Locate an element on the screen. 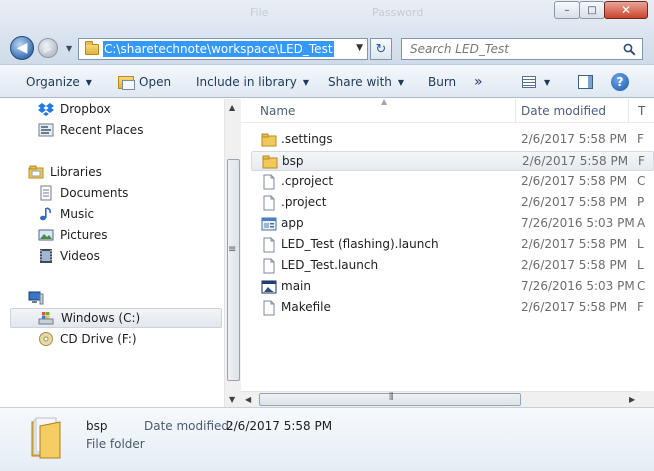  file-name: bsp is located at coordinates (293, 161).